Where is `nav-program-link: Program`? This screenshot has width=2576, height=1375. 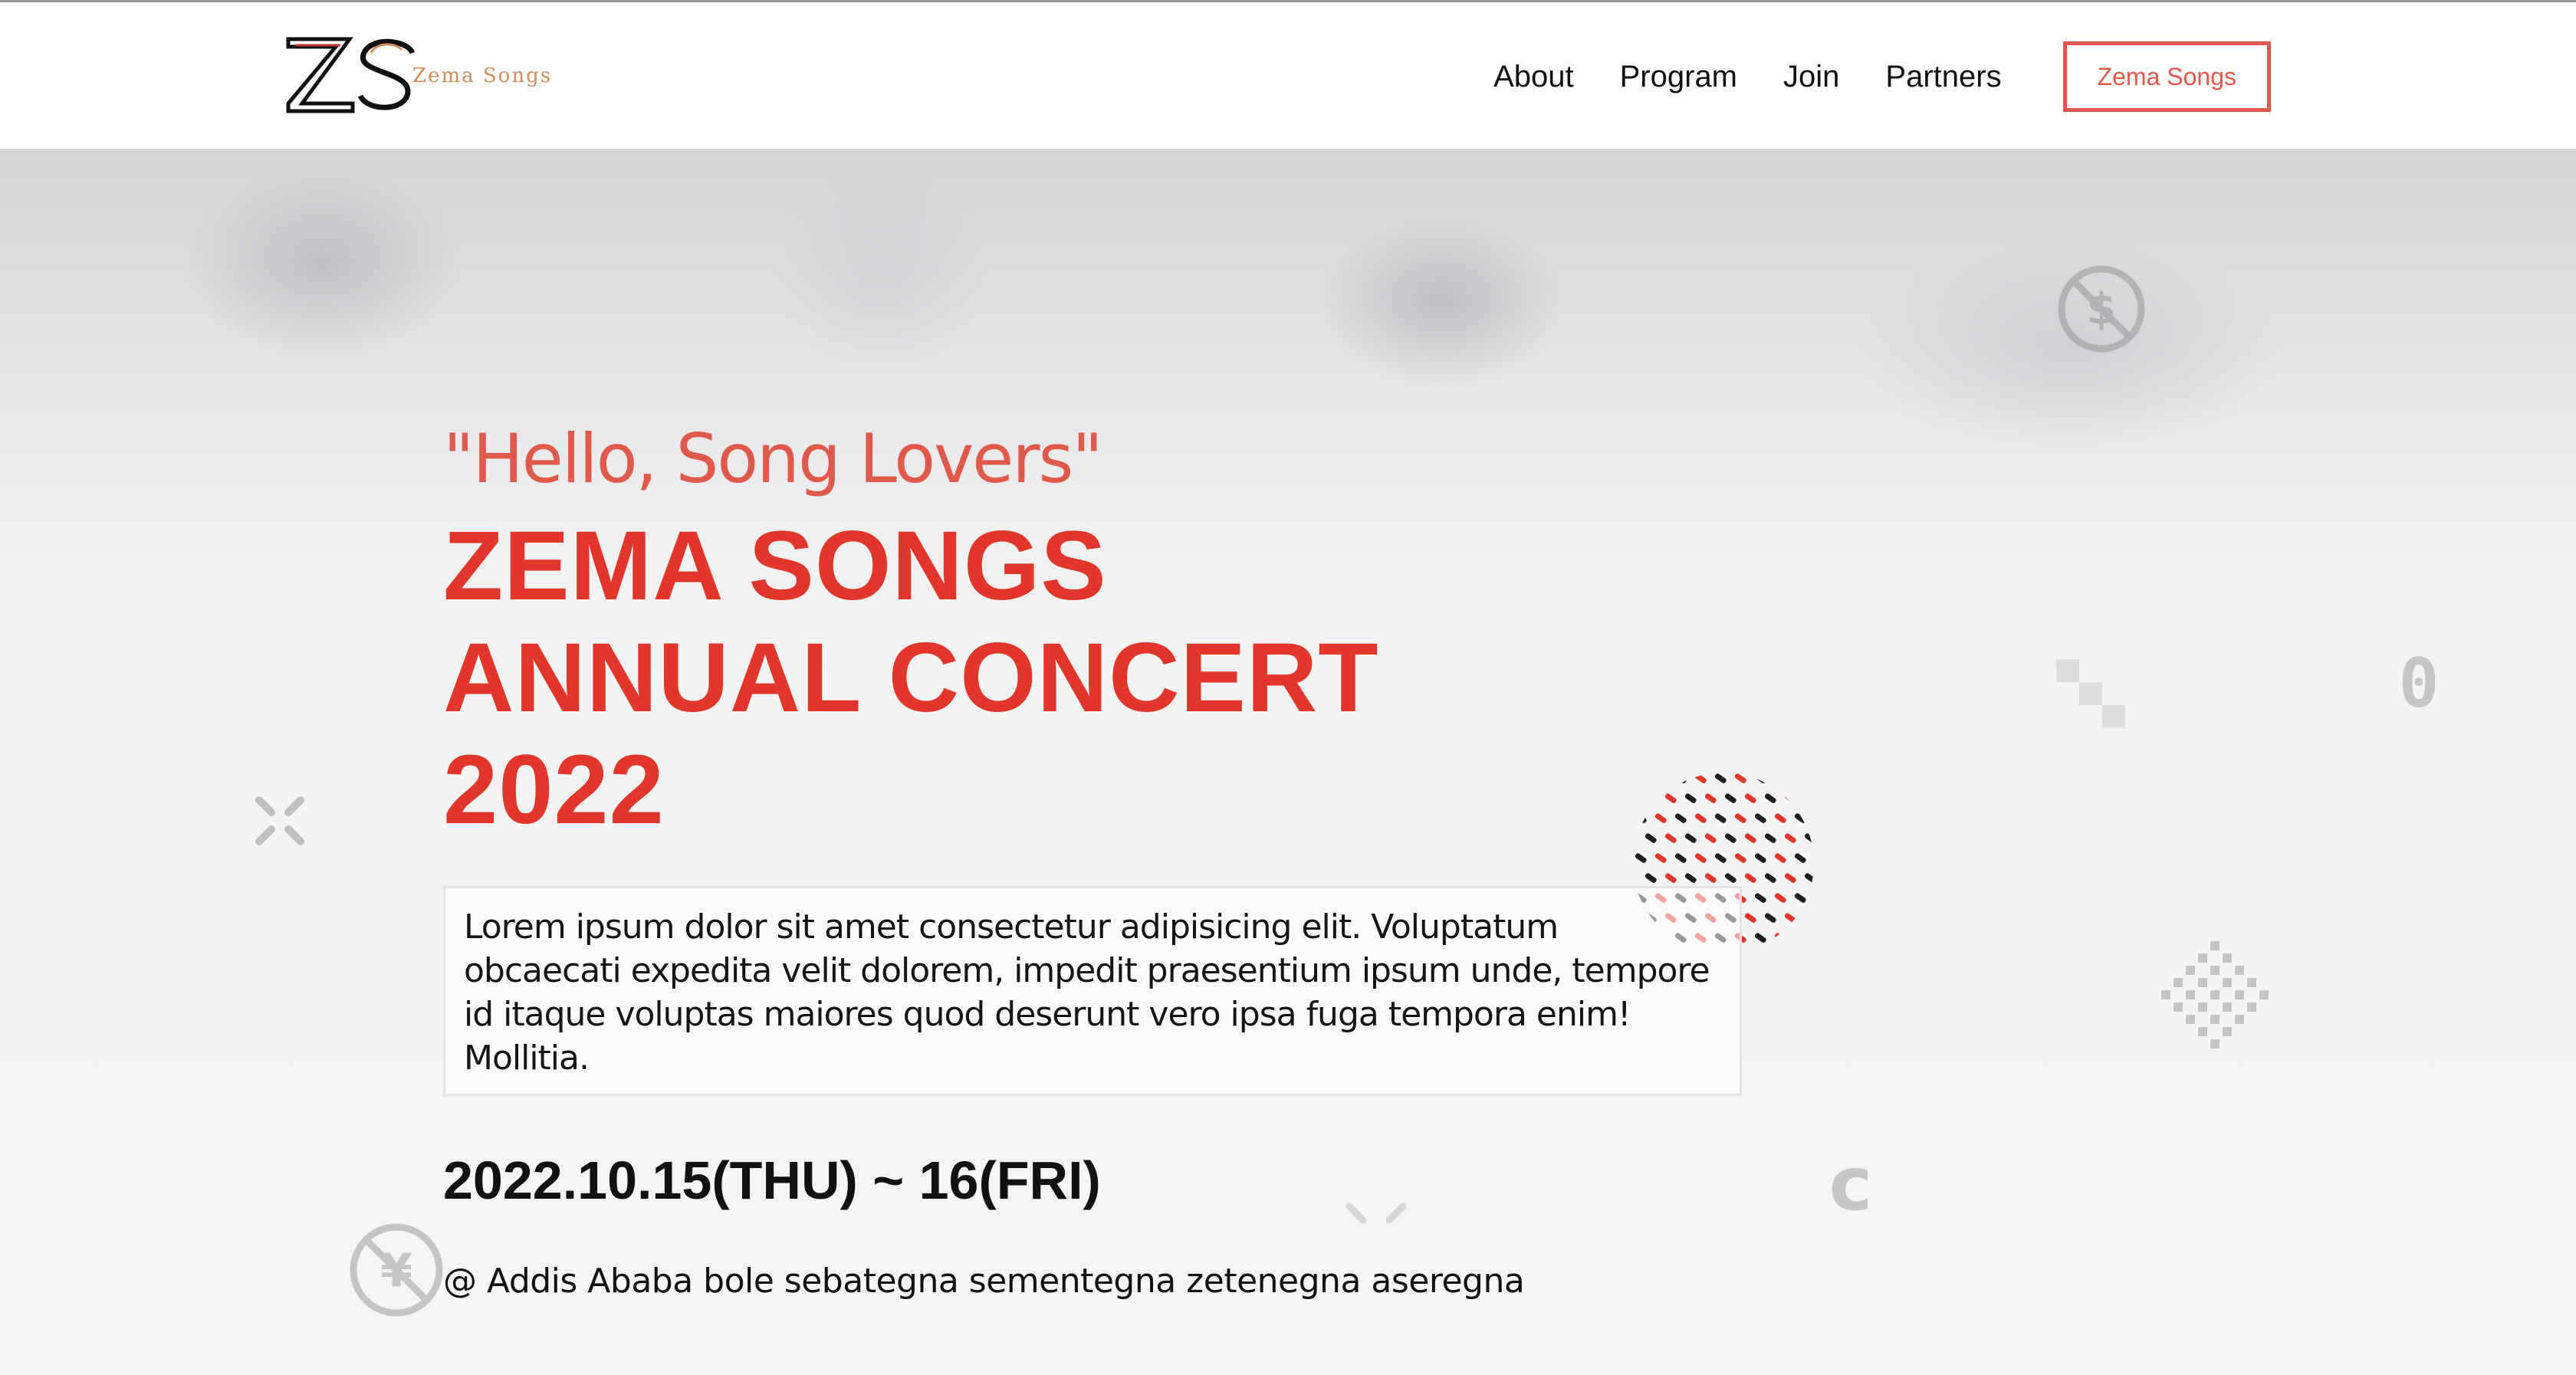
nav-program-link: Program is located at coordinates (1678, 77).